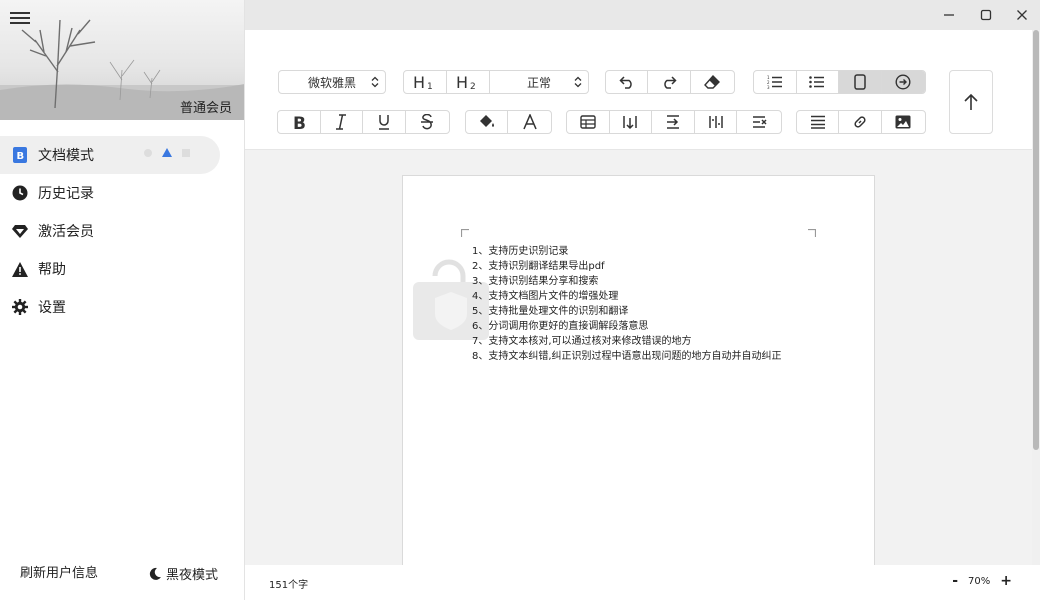  Describe the element at coordinates (818, 82) in the screenshot. I see `bullet-list-button` at that location.